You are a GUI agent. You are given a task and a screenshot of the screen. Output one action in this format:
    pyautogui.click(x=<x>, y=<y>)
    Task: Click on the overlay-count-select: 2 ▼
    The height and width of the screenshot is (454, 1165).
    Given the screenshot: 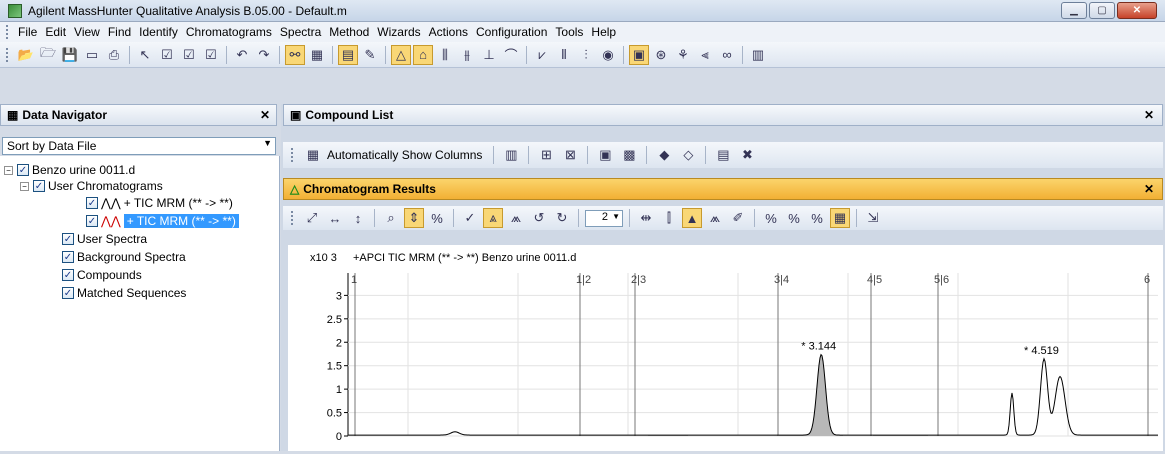 What is the action you would take?
    pyautogui.click(x=604, y=218)
    